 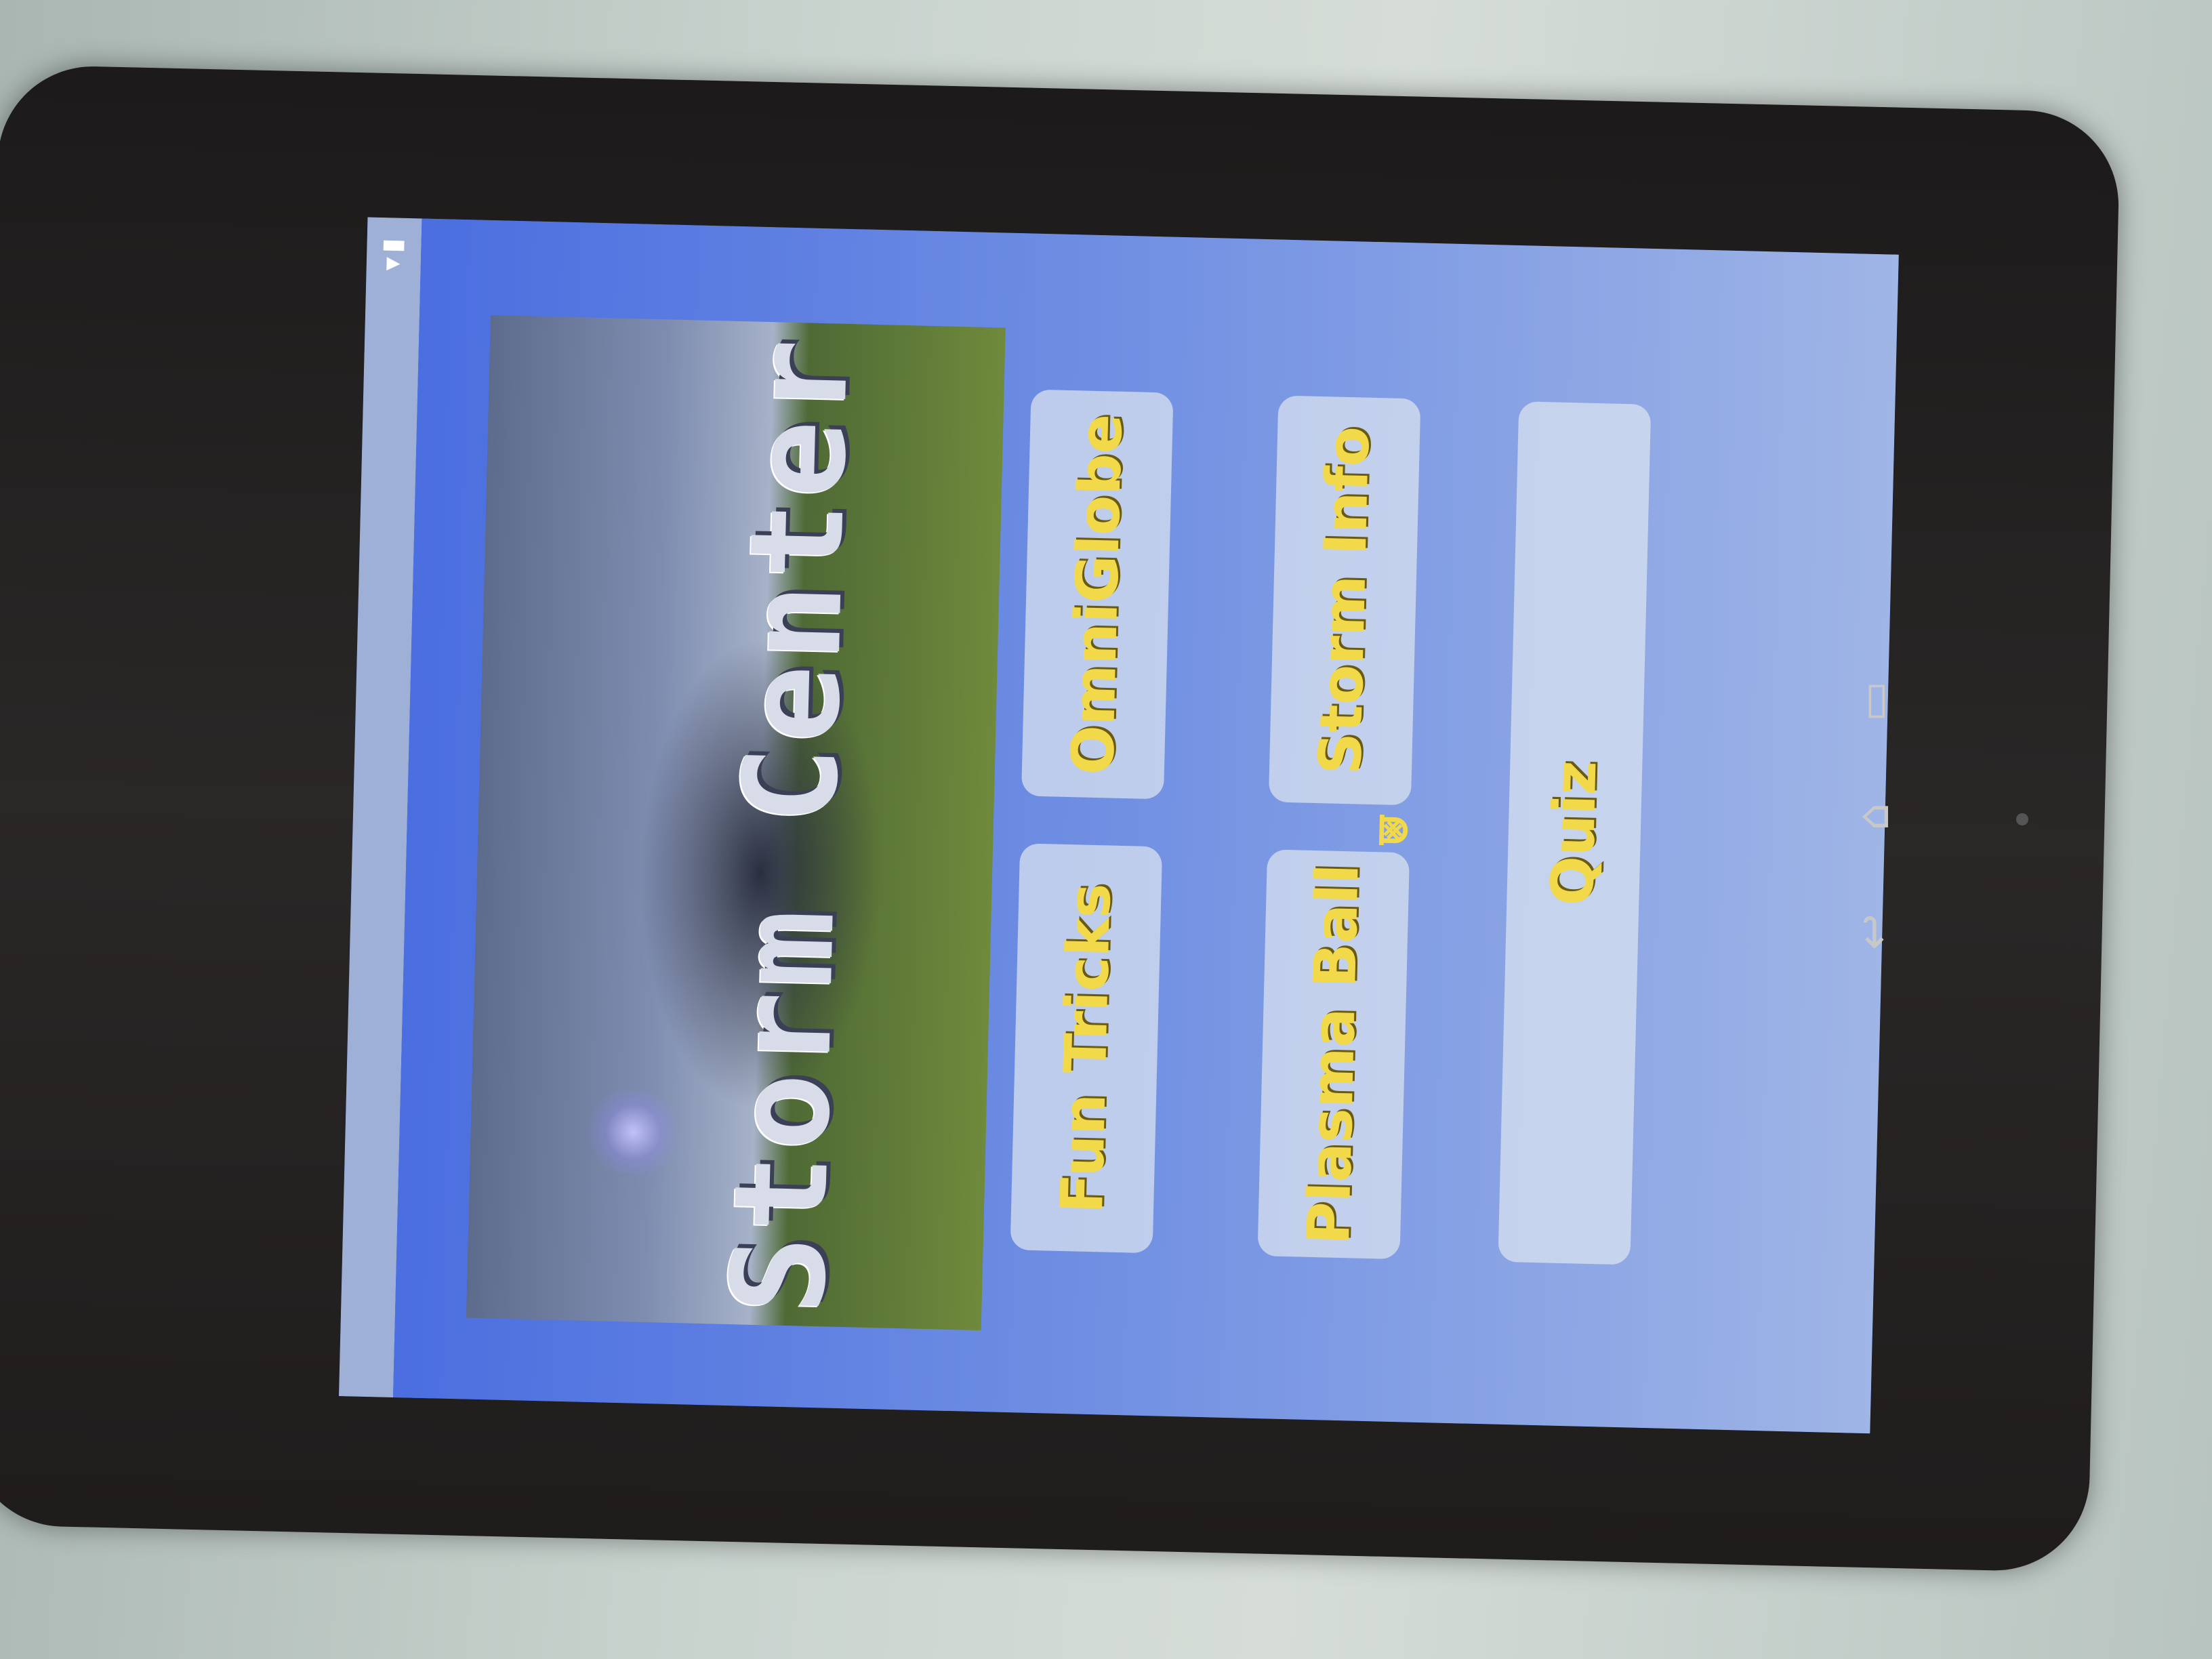 What do you see at coordinates (634, 1132) in the screenshot?
I see `lightning-icon` at bounding box center [634, 1132].